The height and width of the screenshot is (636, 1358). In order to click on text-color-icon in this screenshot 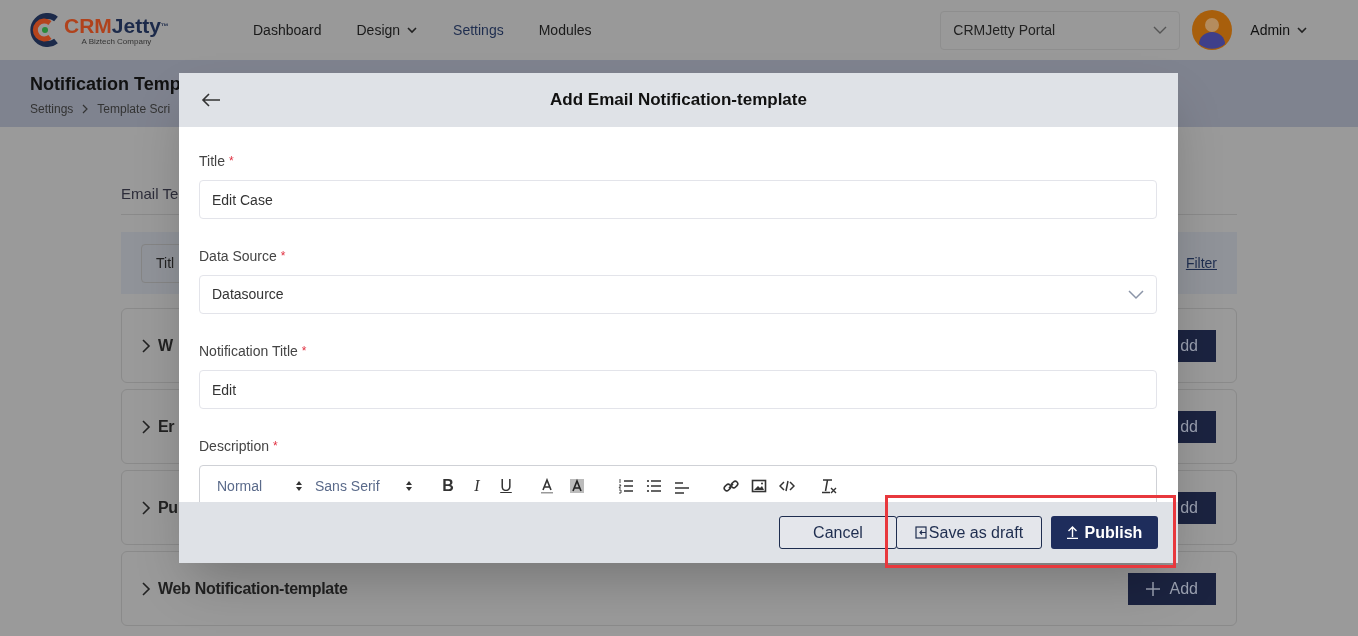, I will do `click(547, 486)`.